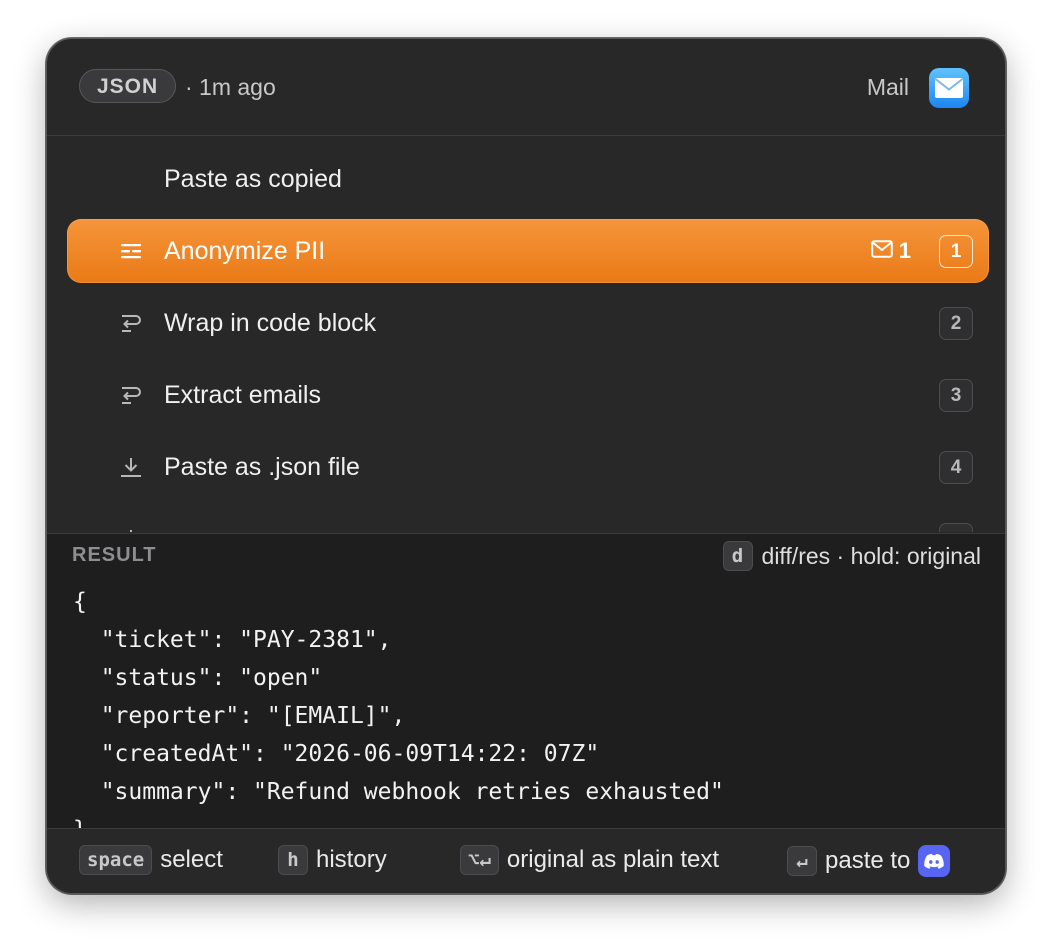 The width and height of the screenshot is (1052, 948). I want to click on hint-label: select, so click(191, 859).